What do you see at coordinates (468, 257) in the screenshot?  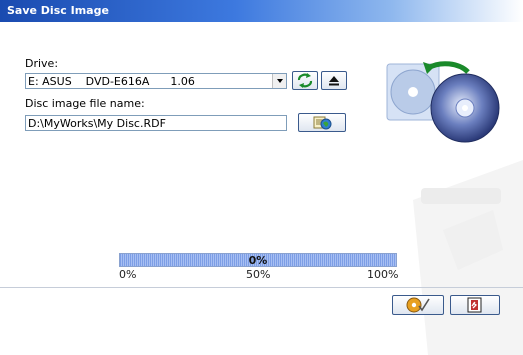 I see `background-watermark-icon` at bounding box center [468, 257].